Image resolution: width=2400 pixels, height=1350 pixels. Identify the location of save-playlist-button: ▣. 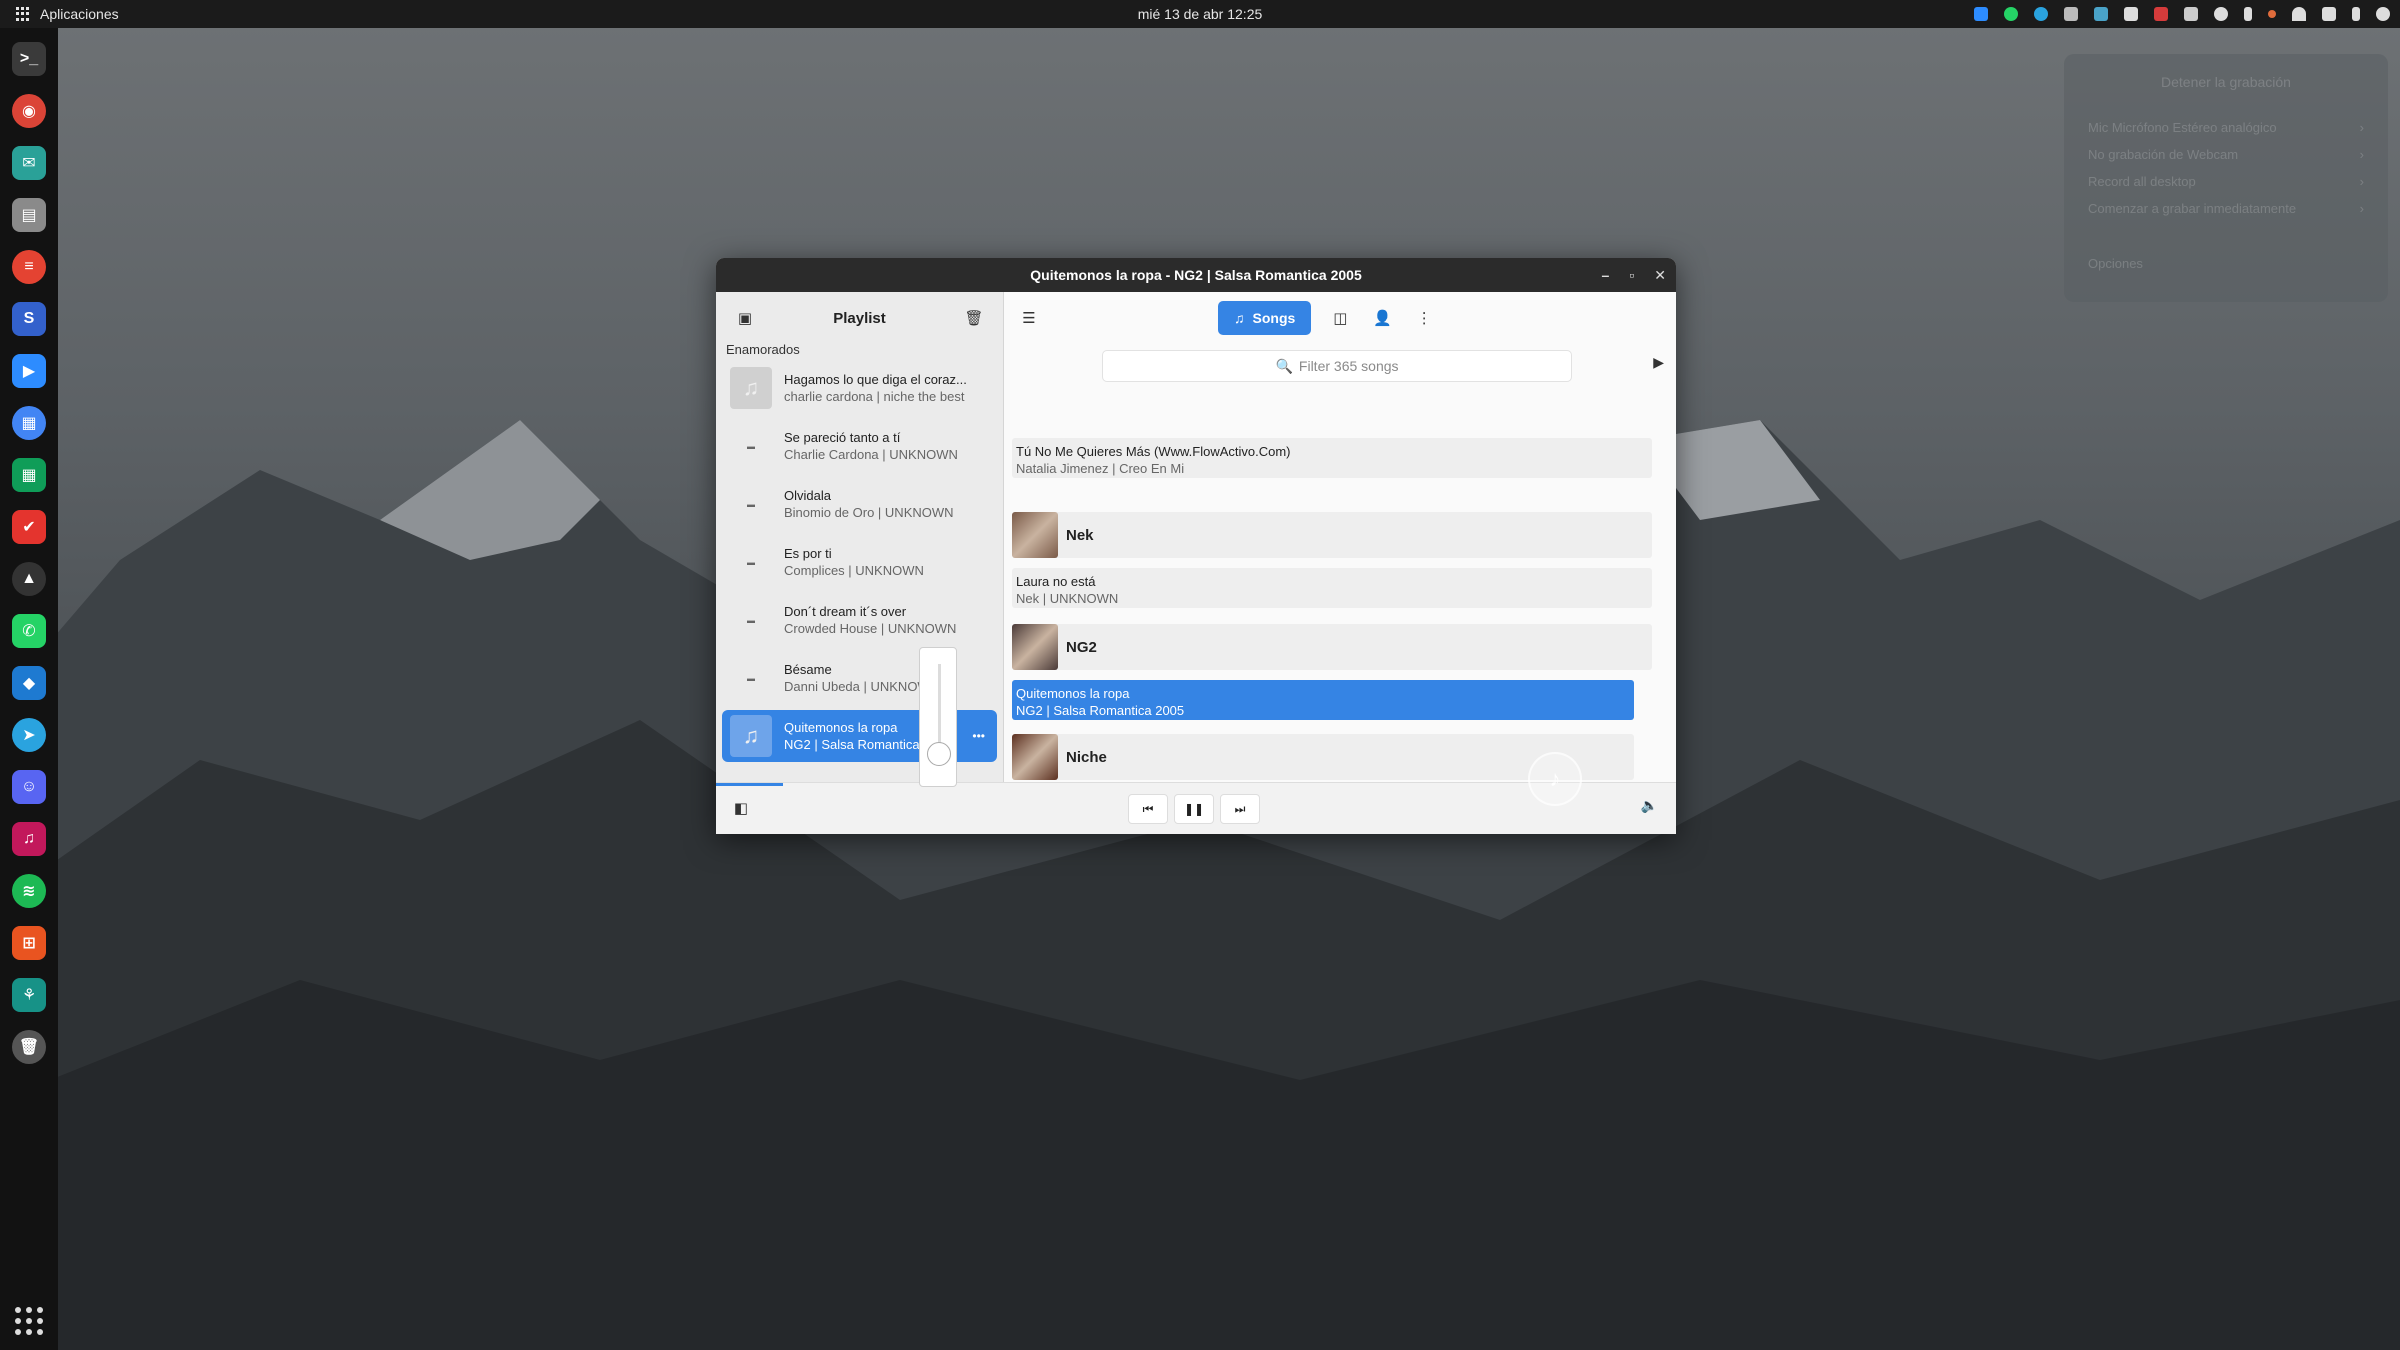
(745, 318).